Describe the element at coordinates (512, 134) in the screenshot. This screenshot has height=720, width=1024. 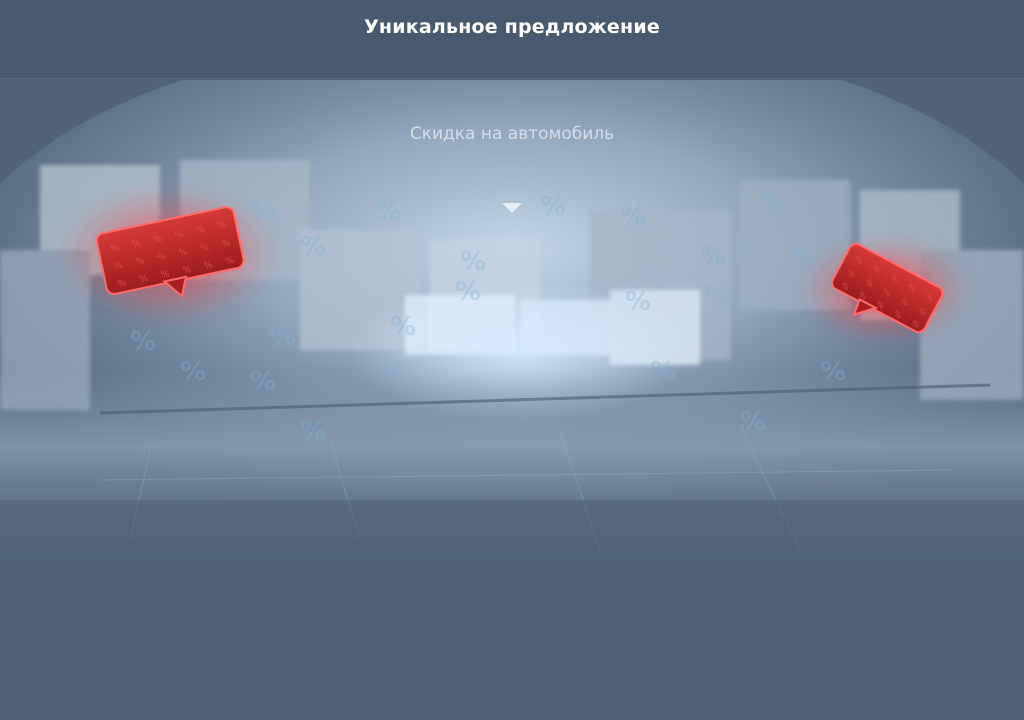
I see `offer-title: Скидка на автомобиль` at that location.